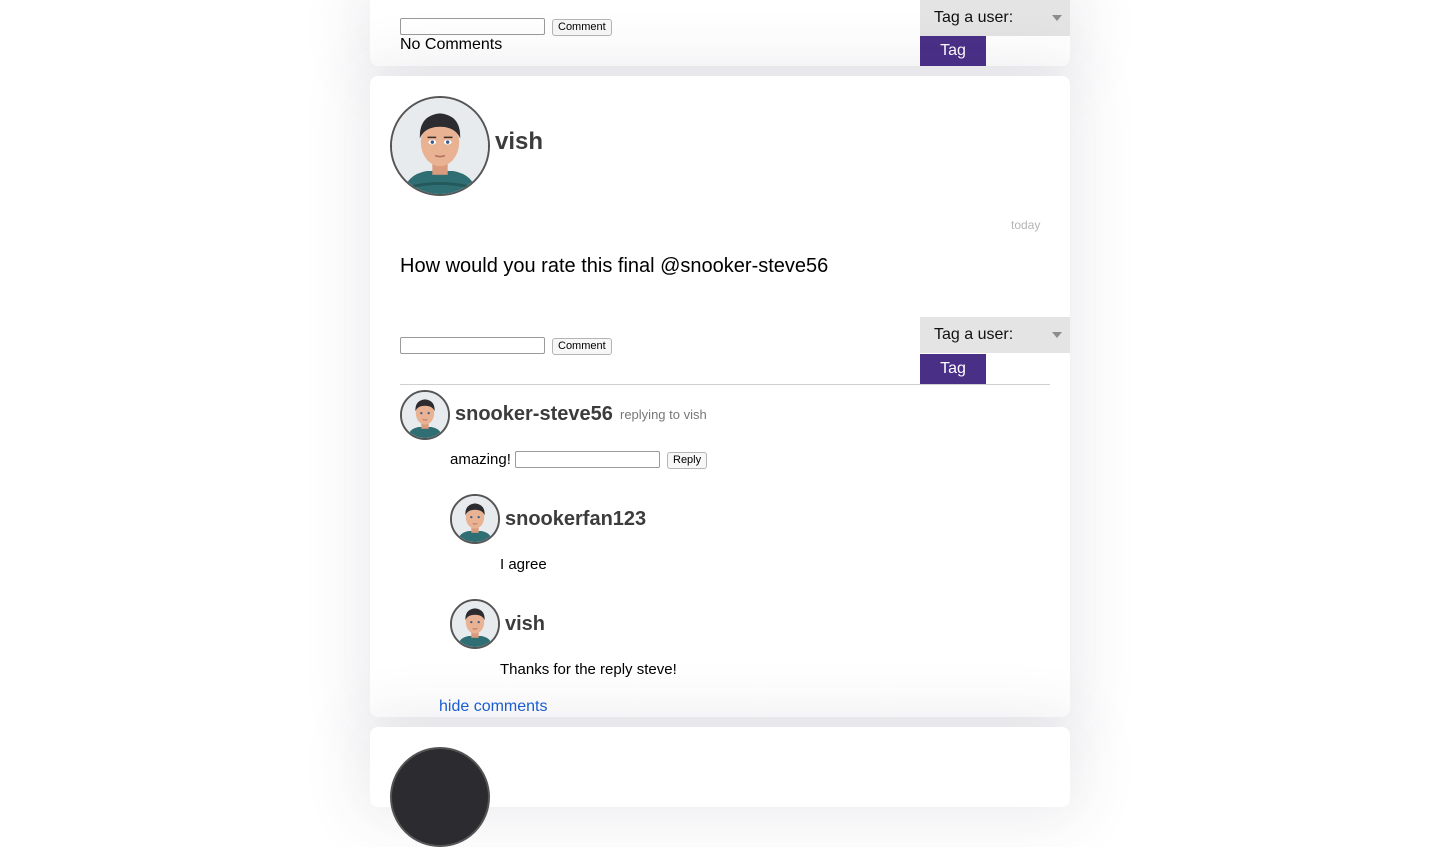  What do you see at coordinates (575, 519) in the screenshot?
I see `replier-name: snookerfan123` at bounding box center [575, 519].